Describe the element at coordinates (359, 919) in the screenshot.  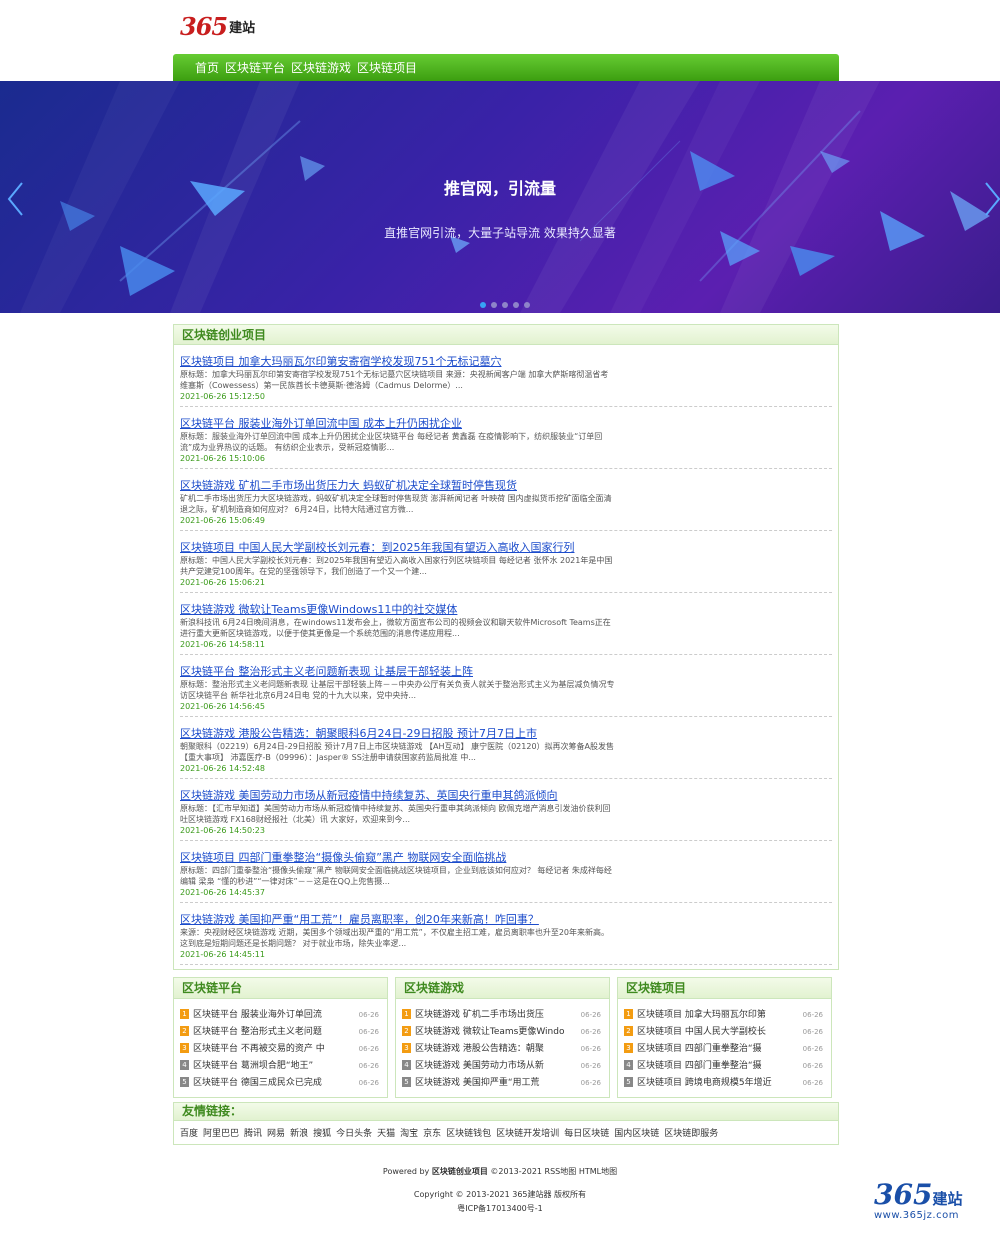
I see `news-title-link: 区块链游戏 美国抑严重“用工荒”！雇员离职率，创20年来新高！咋回事？` at that location.